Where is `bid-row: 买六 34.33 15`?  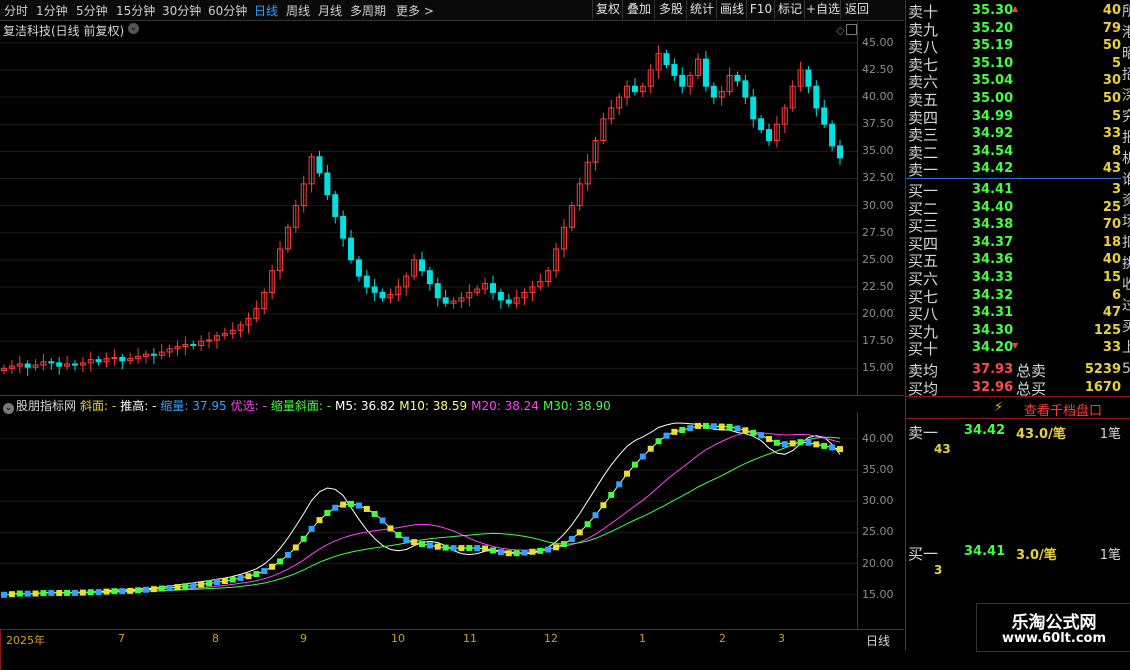 bid-row: 买六 34.33 15 is located at coordinates (1013, 278).